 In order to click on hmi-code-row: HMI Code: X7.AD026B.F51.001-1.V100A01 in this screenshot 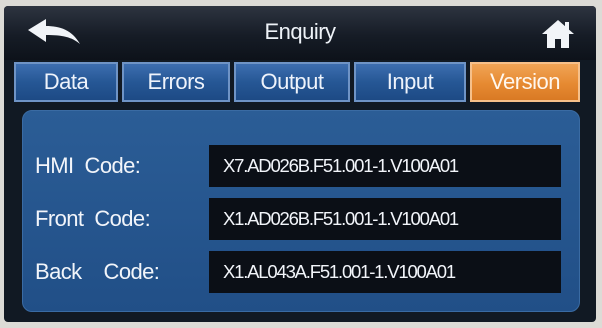, I will do `click(302, 166)`.